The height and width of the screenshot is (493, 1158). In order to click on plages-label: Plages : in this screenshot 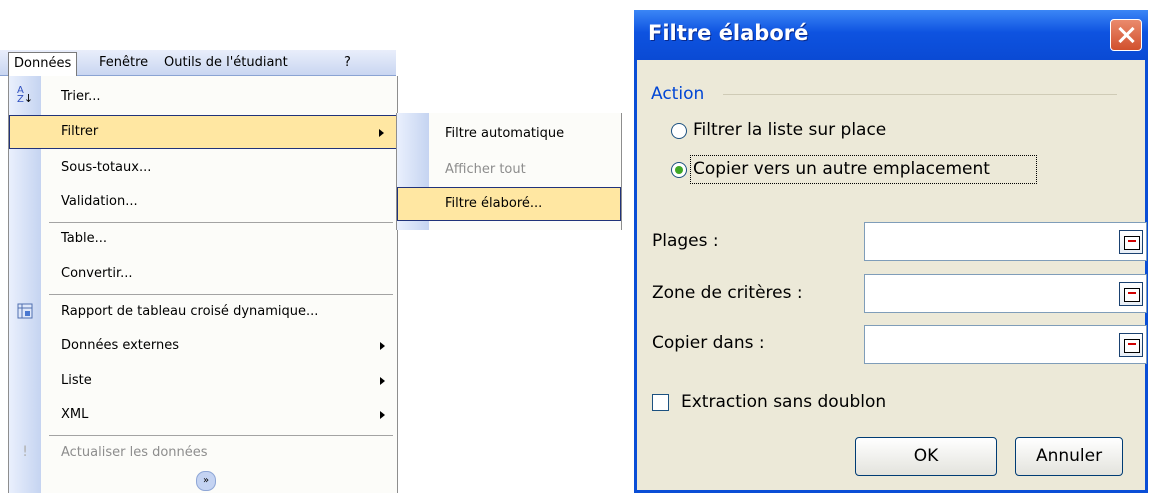, I will do `click(685, 241)`.